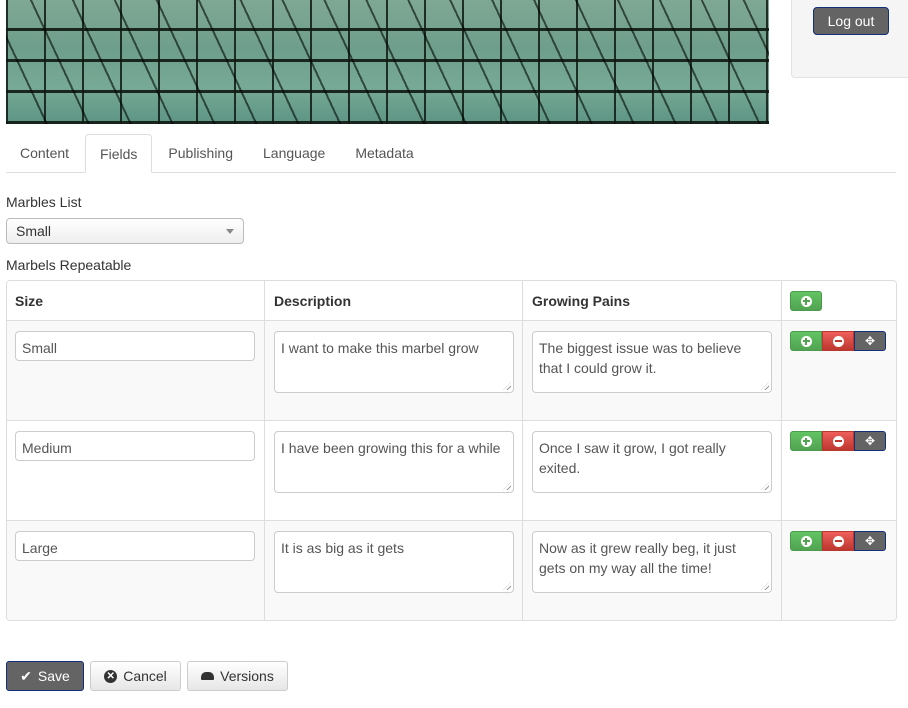  What do you see at coordinates (342, 548) in the screenshot?
I see `description-text: It is as big as it gets` at bounding box center [342, 548].